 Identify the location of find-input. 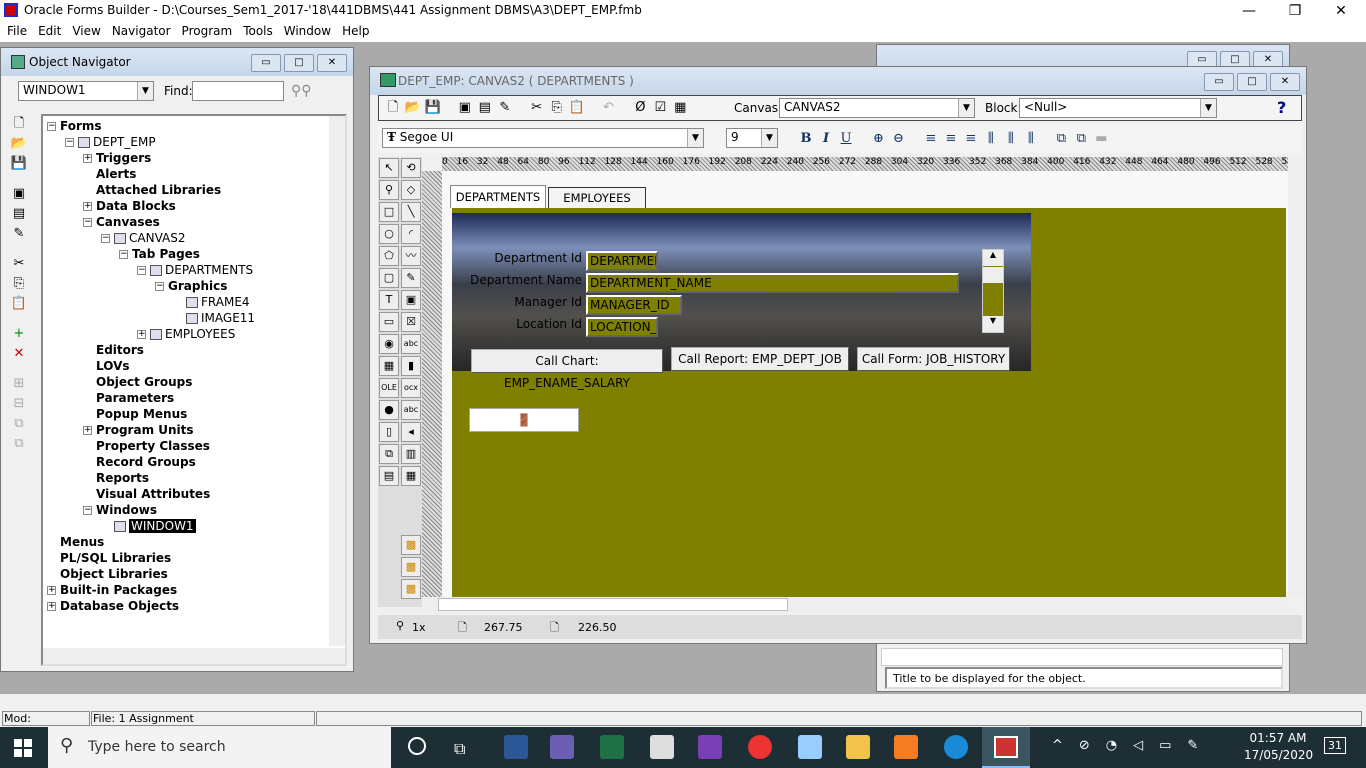
(238, 91).